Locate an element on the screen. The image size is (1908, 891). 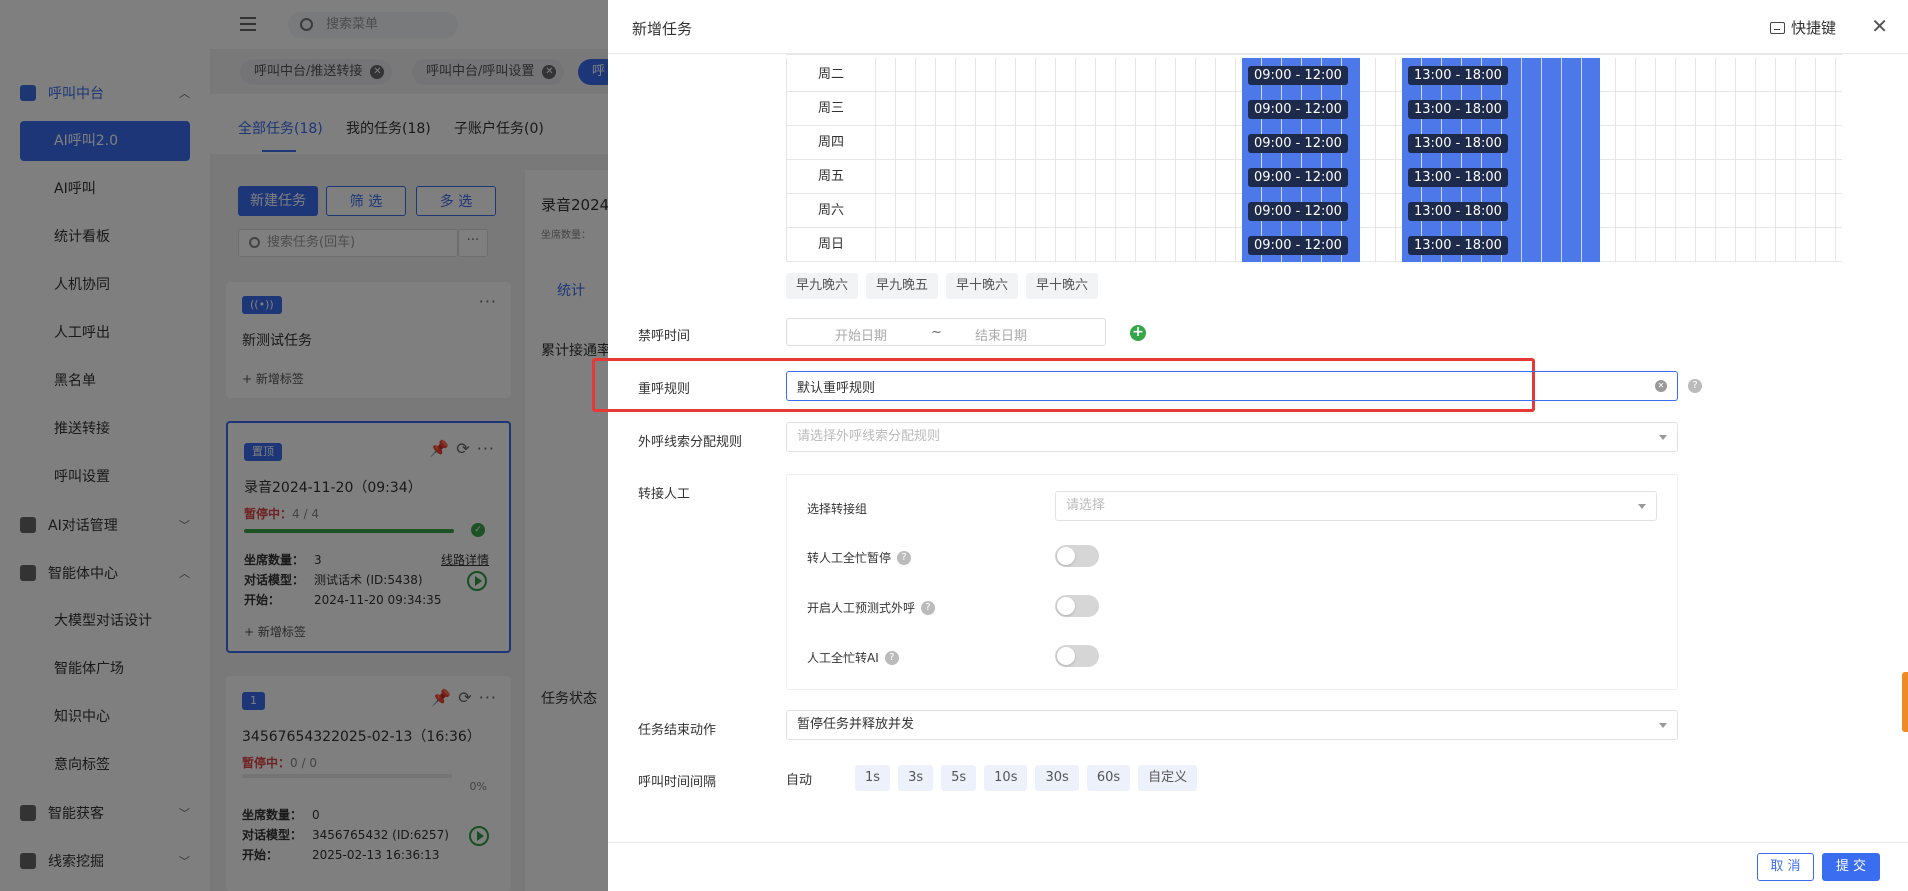
interval-auto: 自动 is located at coordinates (799, 778).